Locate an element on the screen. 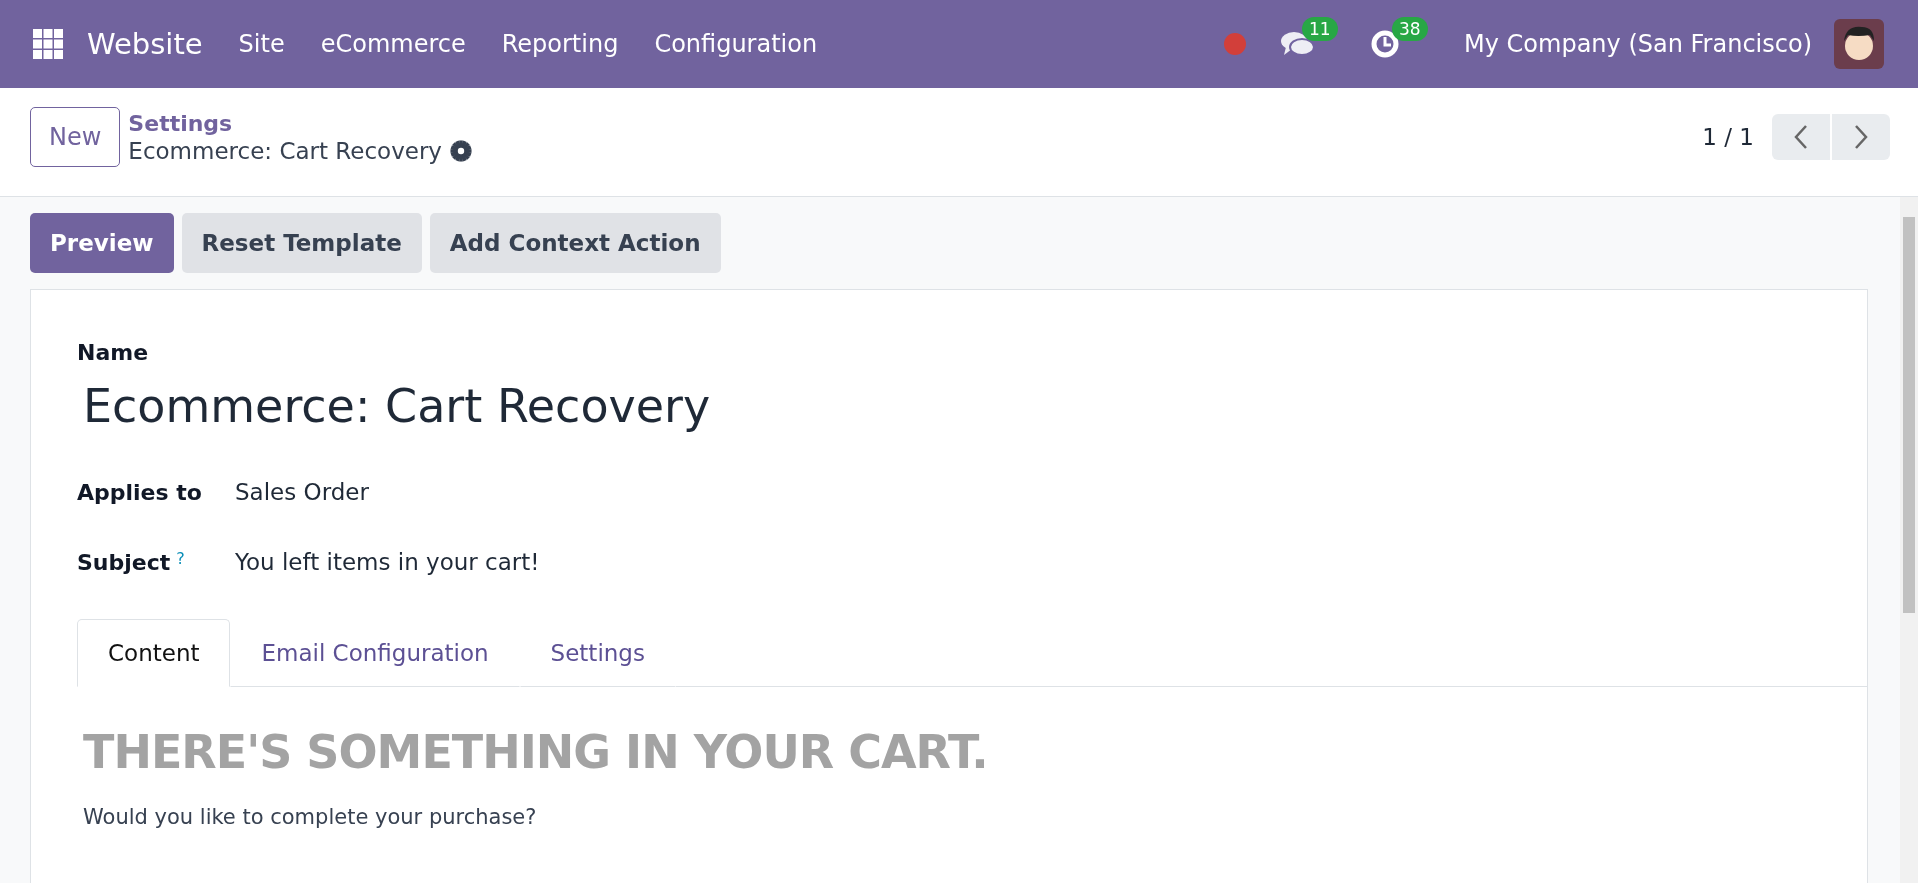 This screenshot has width=1918, height=883. email-body-text: Would you like to complete your purchase? is located at coordinates (310, 817).